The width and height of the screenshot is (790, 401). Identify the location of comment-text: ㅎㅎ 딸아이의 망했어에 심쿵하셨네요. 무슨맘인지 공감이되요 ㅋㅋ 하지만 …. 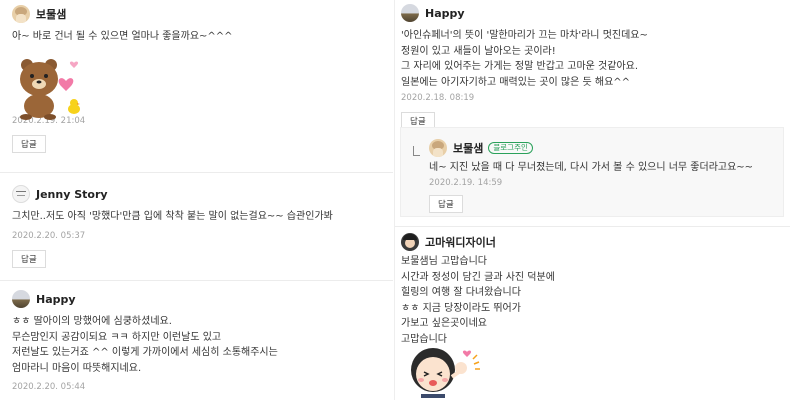
(145, 345).